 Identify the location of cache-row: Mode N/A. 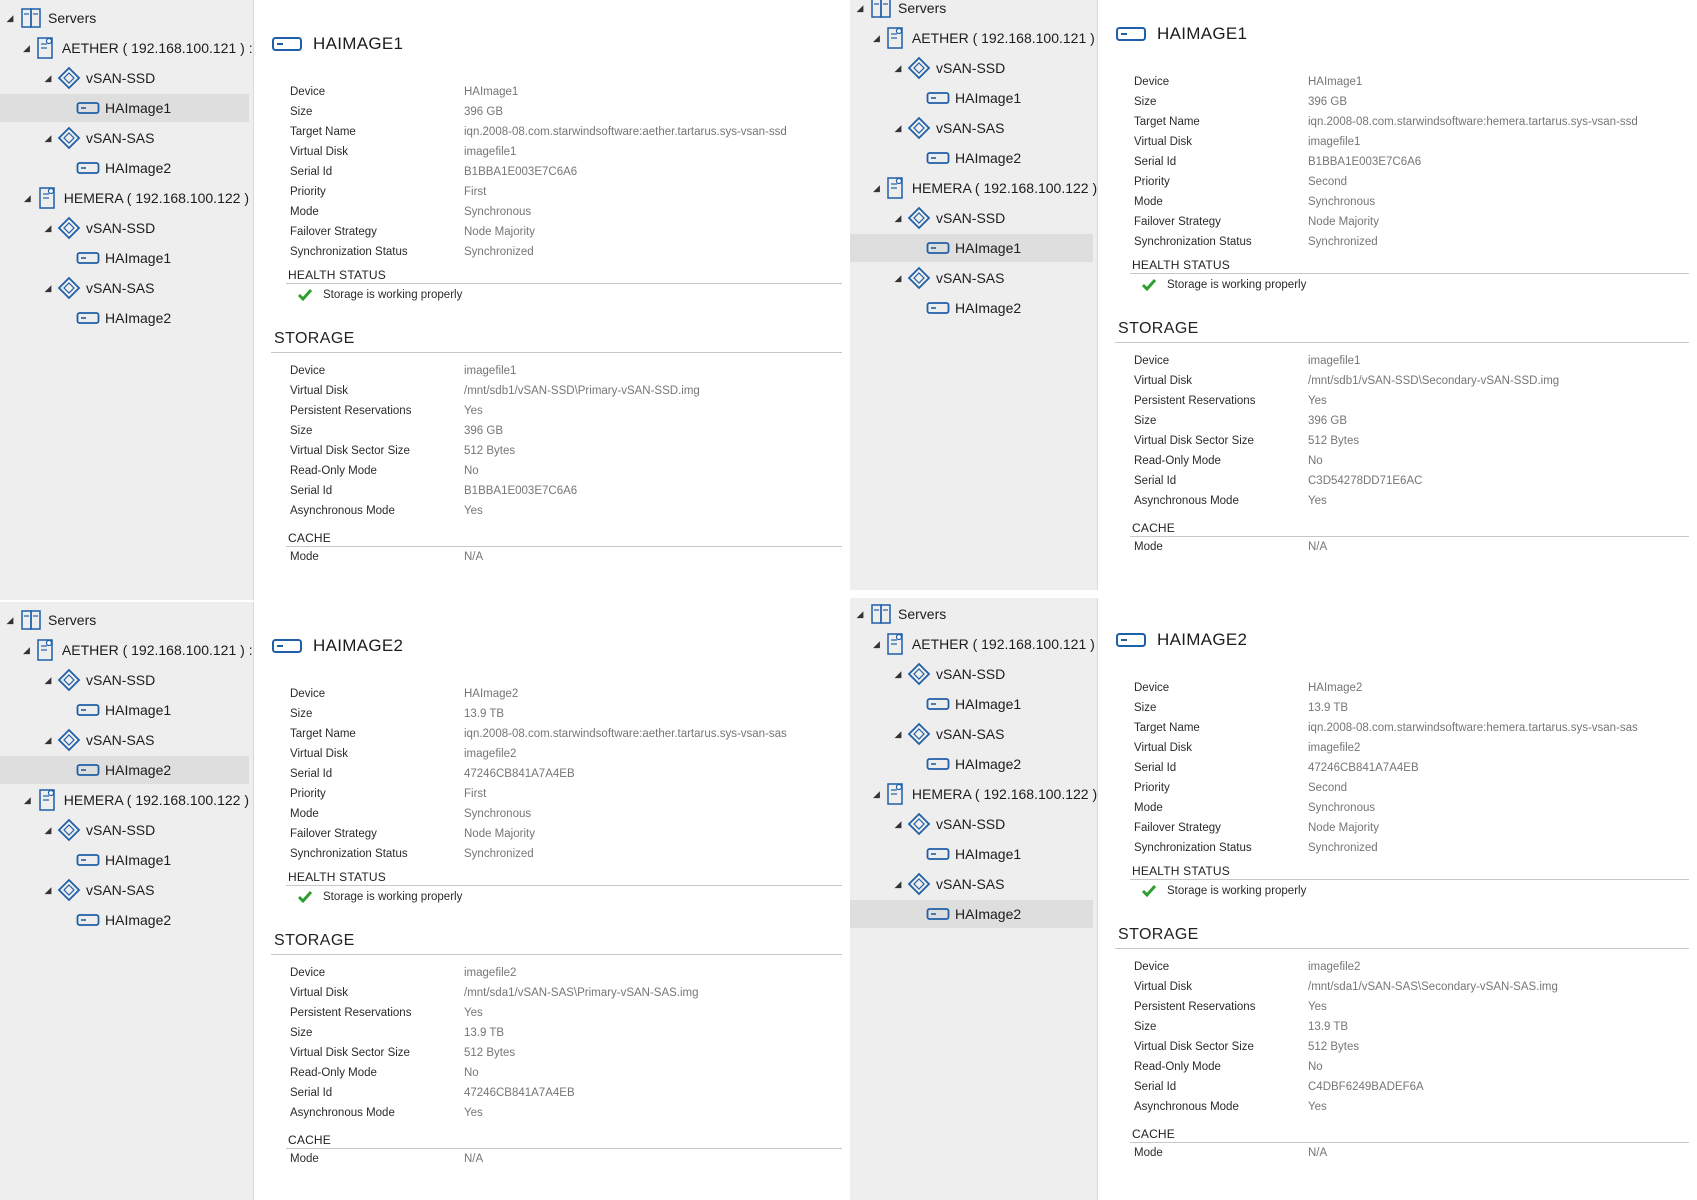
(570, 559).